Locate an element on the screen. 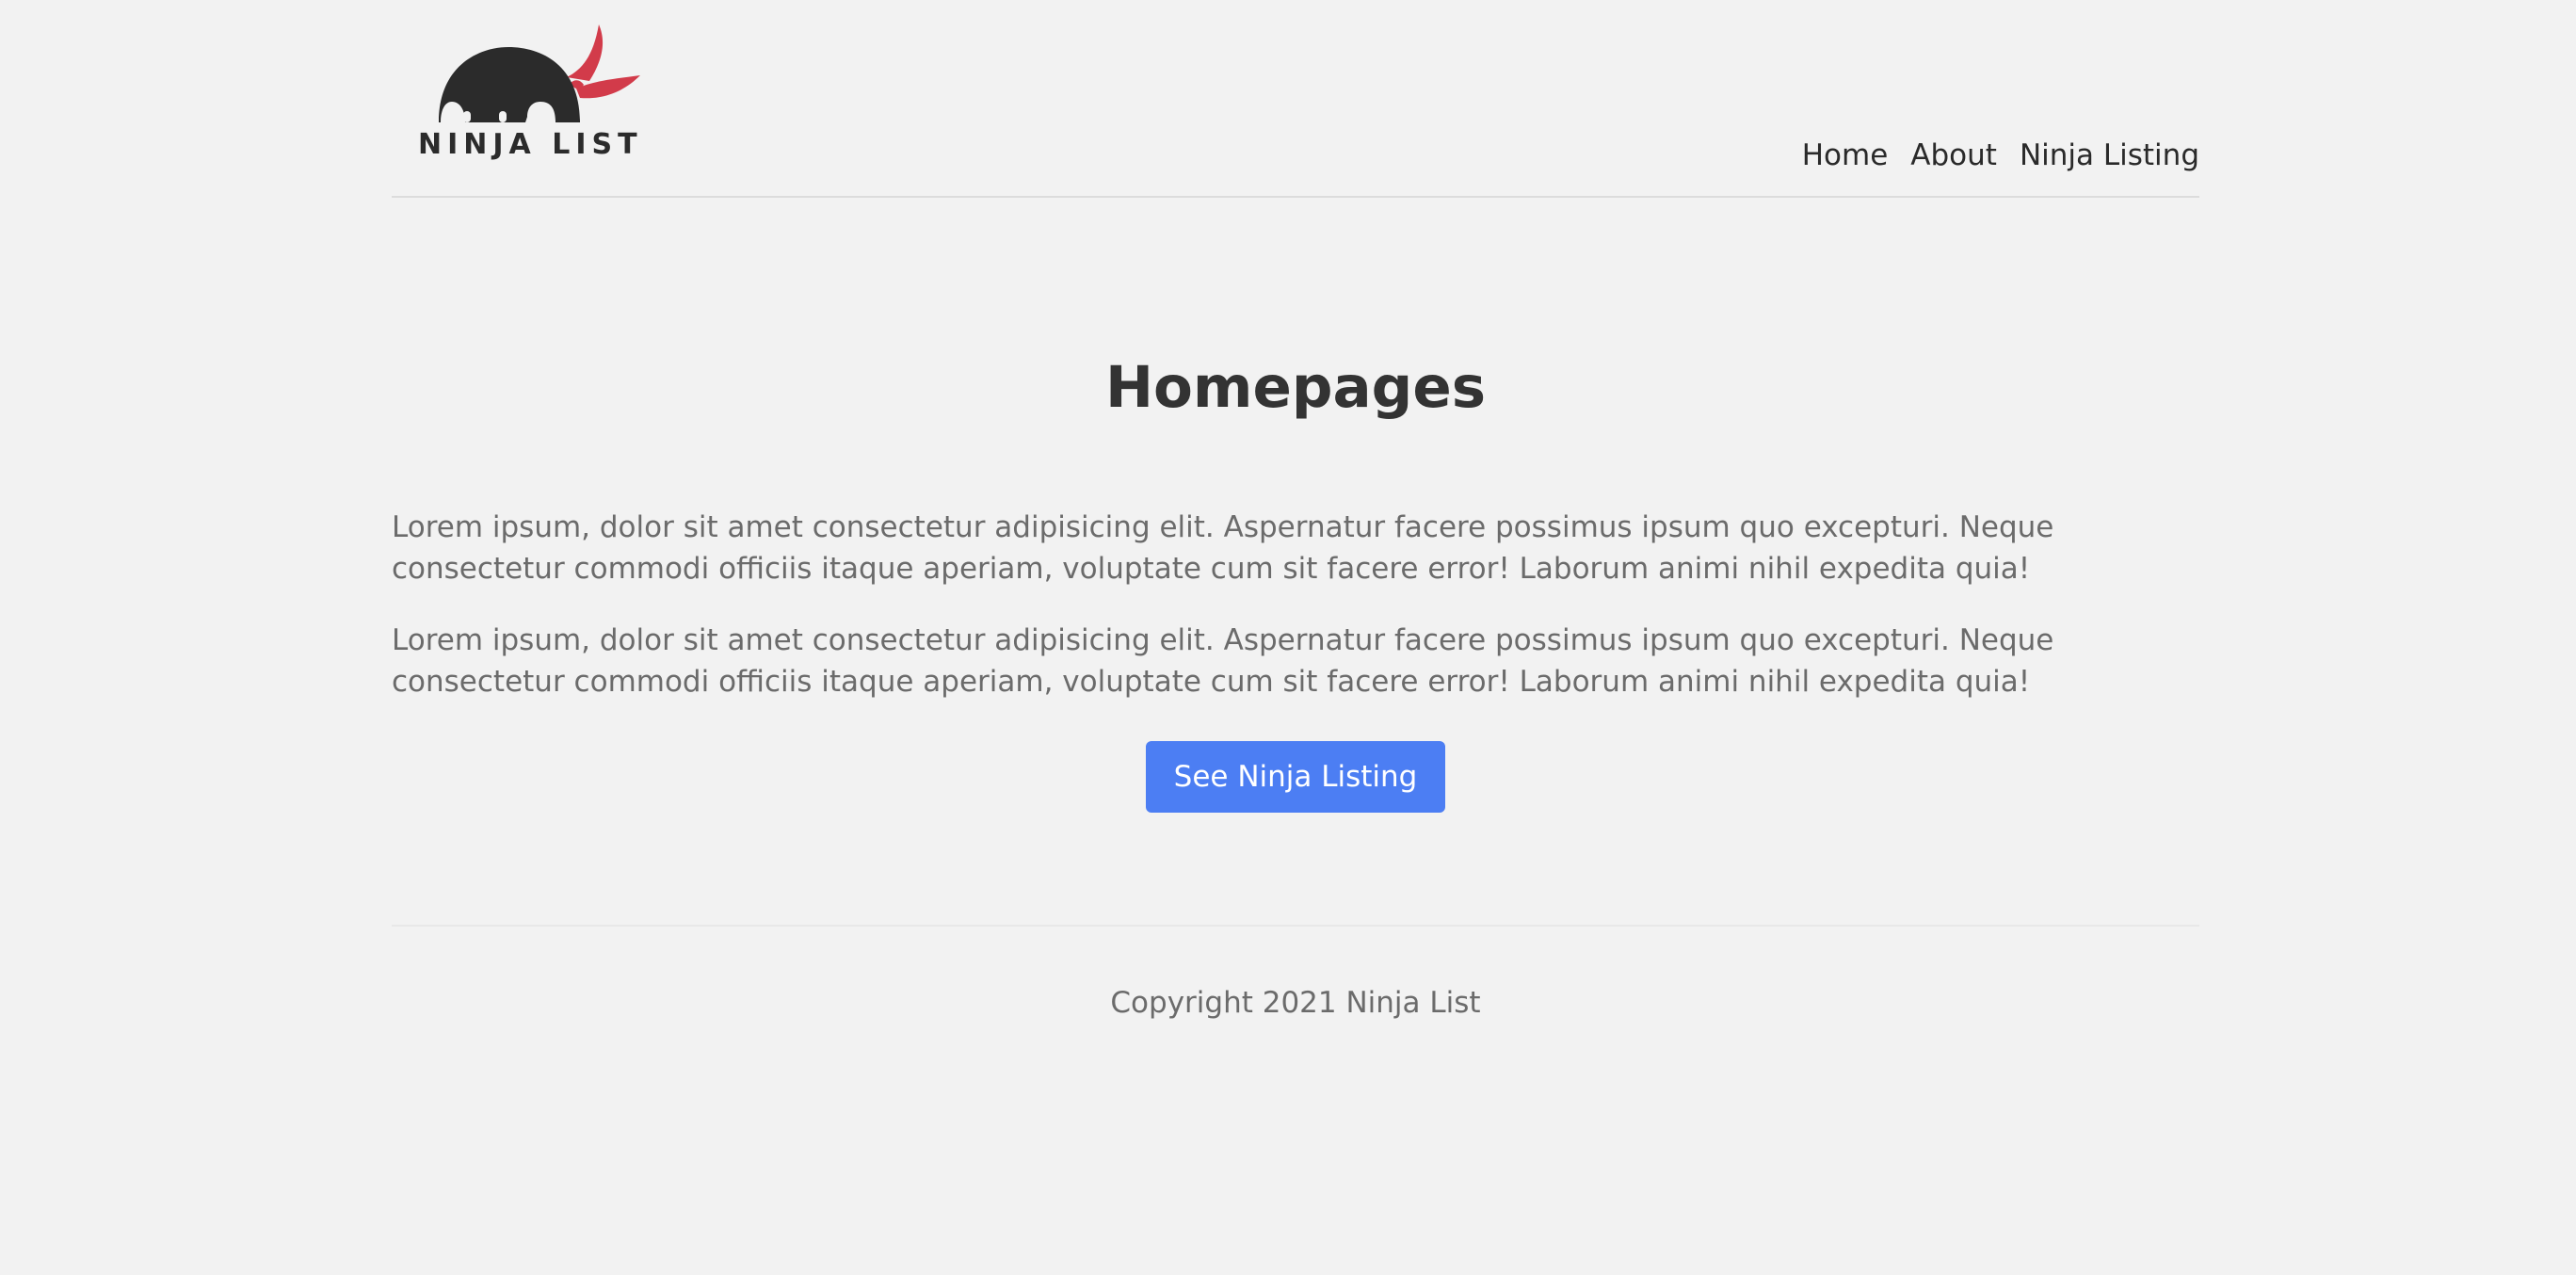 This screenshot has width=2576, height=1275. cta-container: See Ninja Listing is located at coordinates (1295, 777).